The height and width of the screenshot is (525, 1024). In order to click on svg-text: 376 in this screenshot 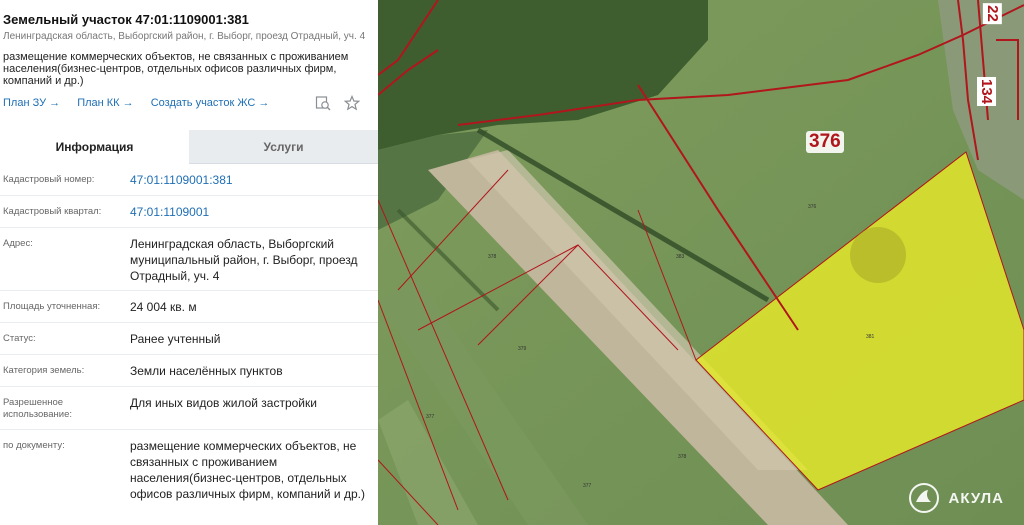, I will do `click(812, 207)`.